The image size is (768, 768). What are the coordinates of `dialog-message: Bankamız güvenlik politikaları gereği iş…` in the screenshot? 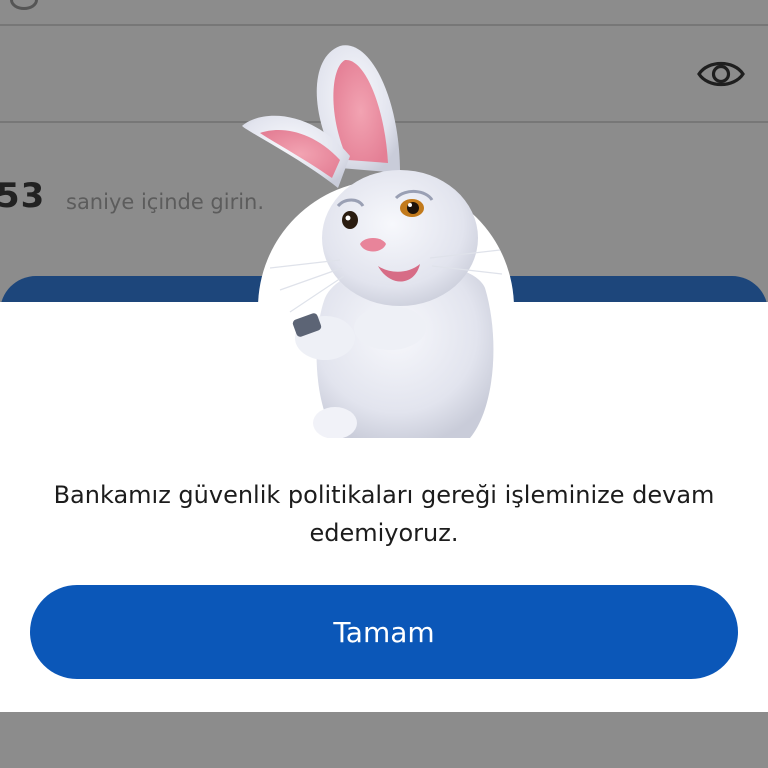 It's located at (384, 514).